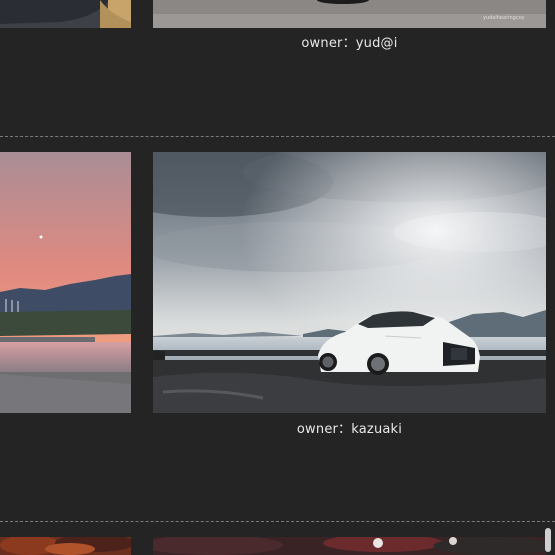  Describe the element at coordinates (349, 43) in the screenshot. I see `owner-caption: owner：yud@i` at that location.